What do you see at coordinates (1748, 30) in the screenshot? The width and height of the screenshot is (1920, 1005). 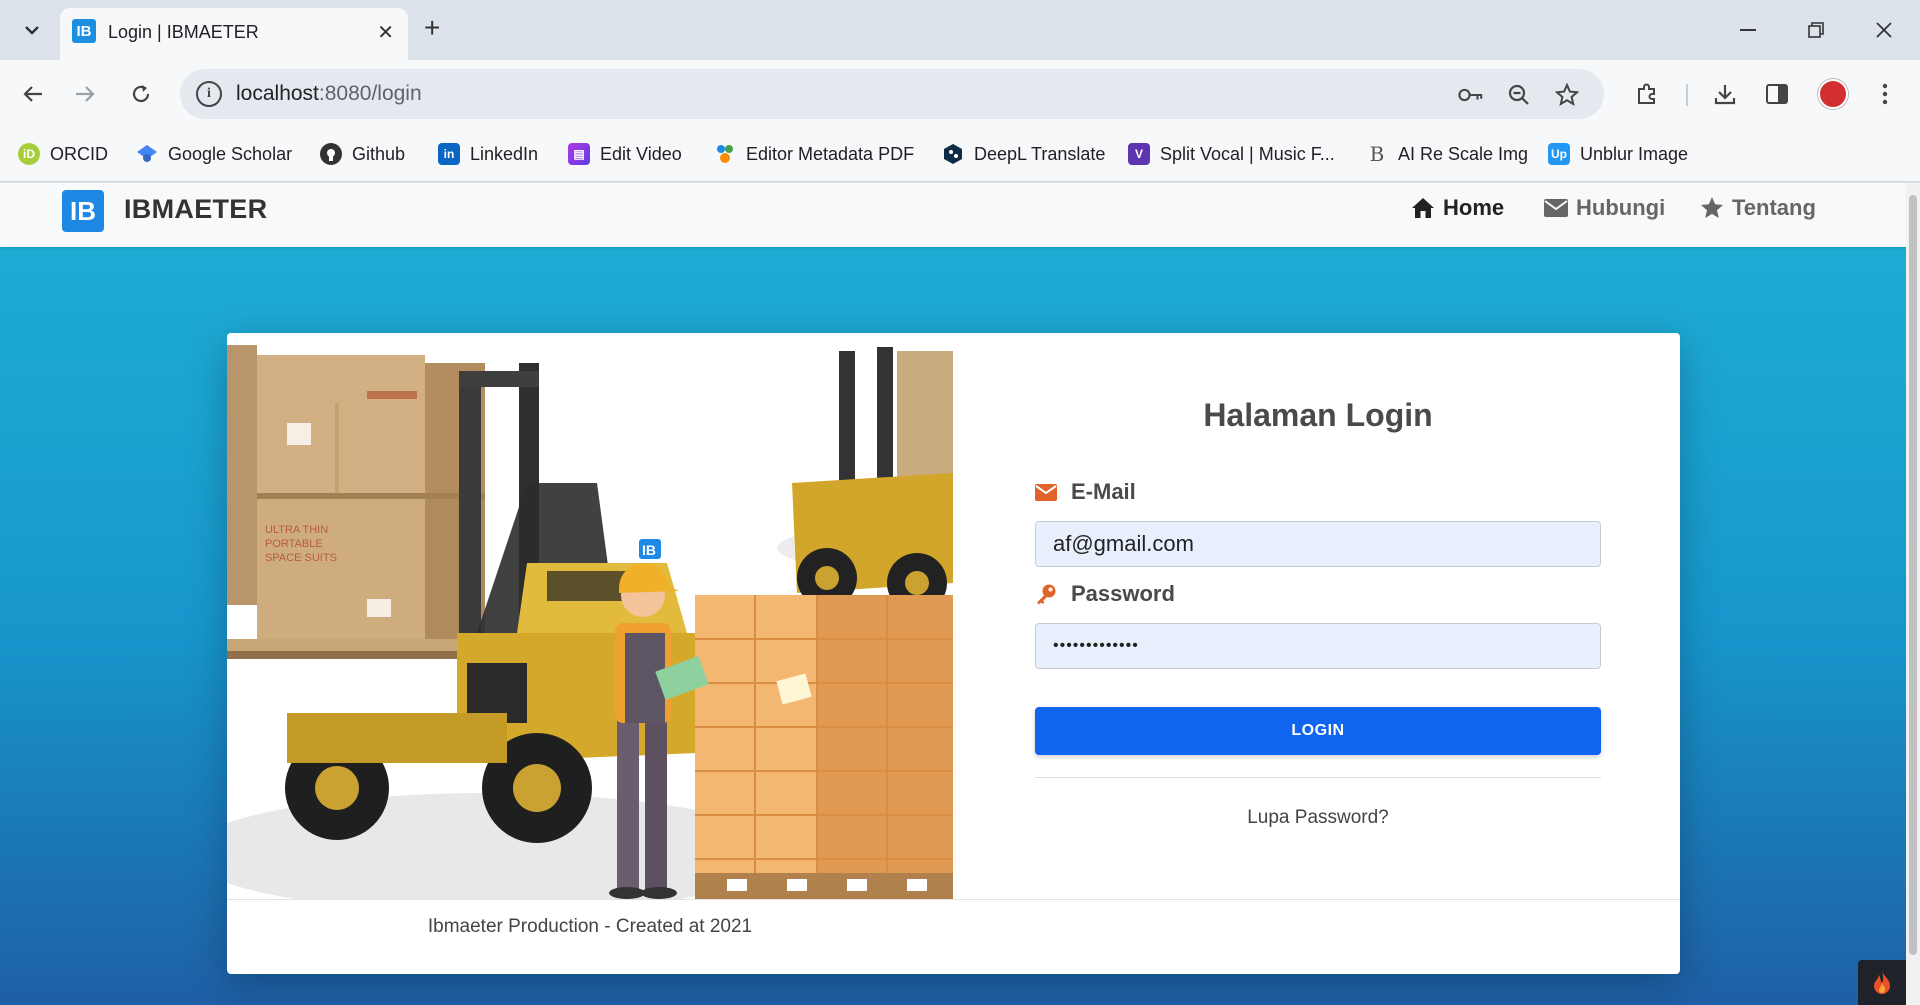 I see `minimize-window-icon` at bounding box center [1748, 30].